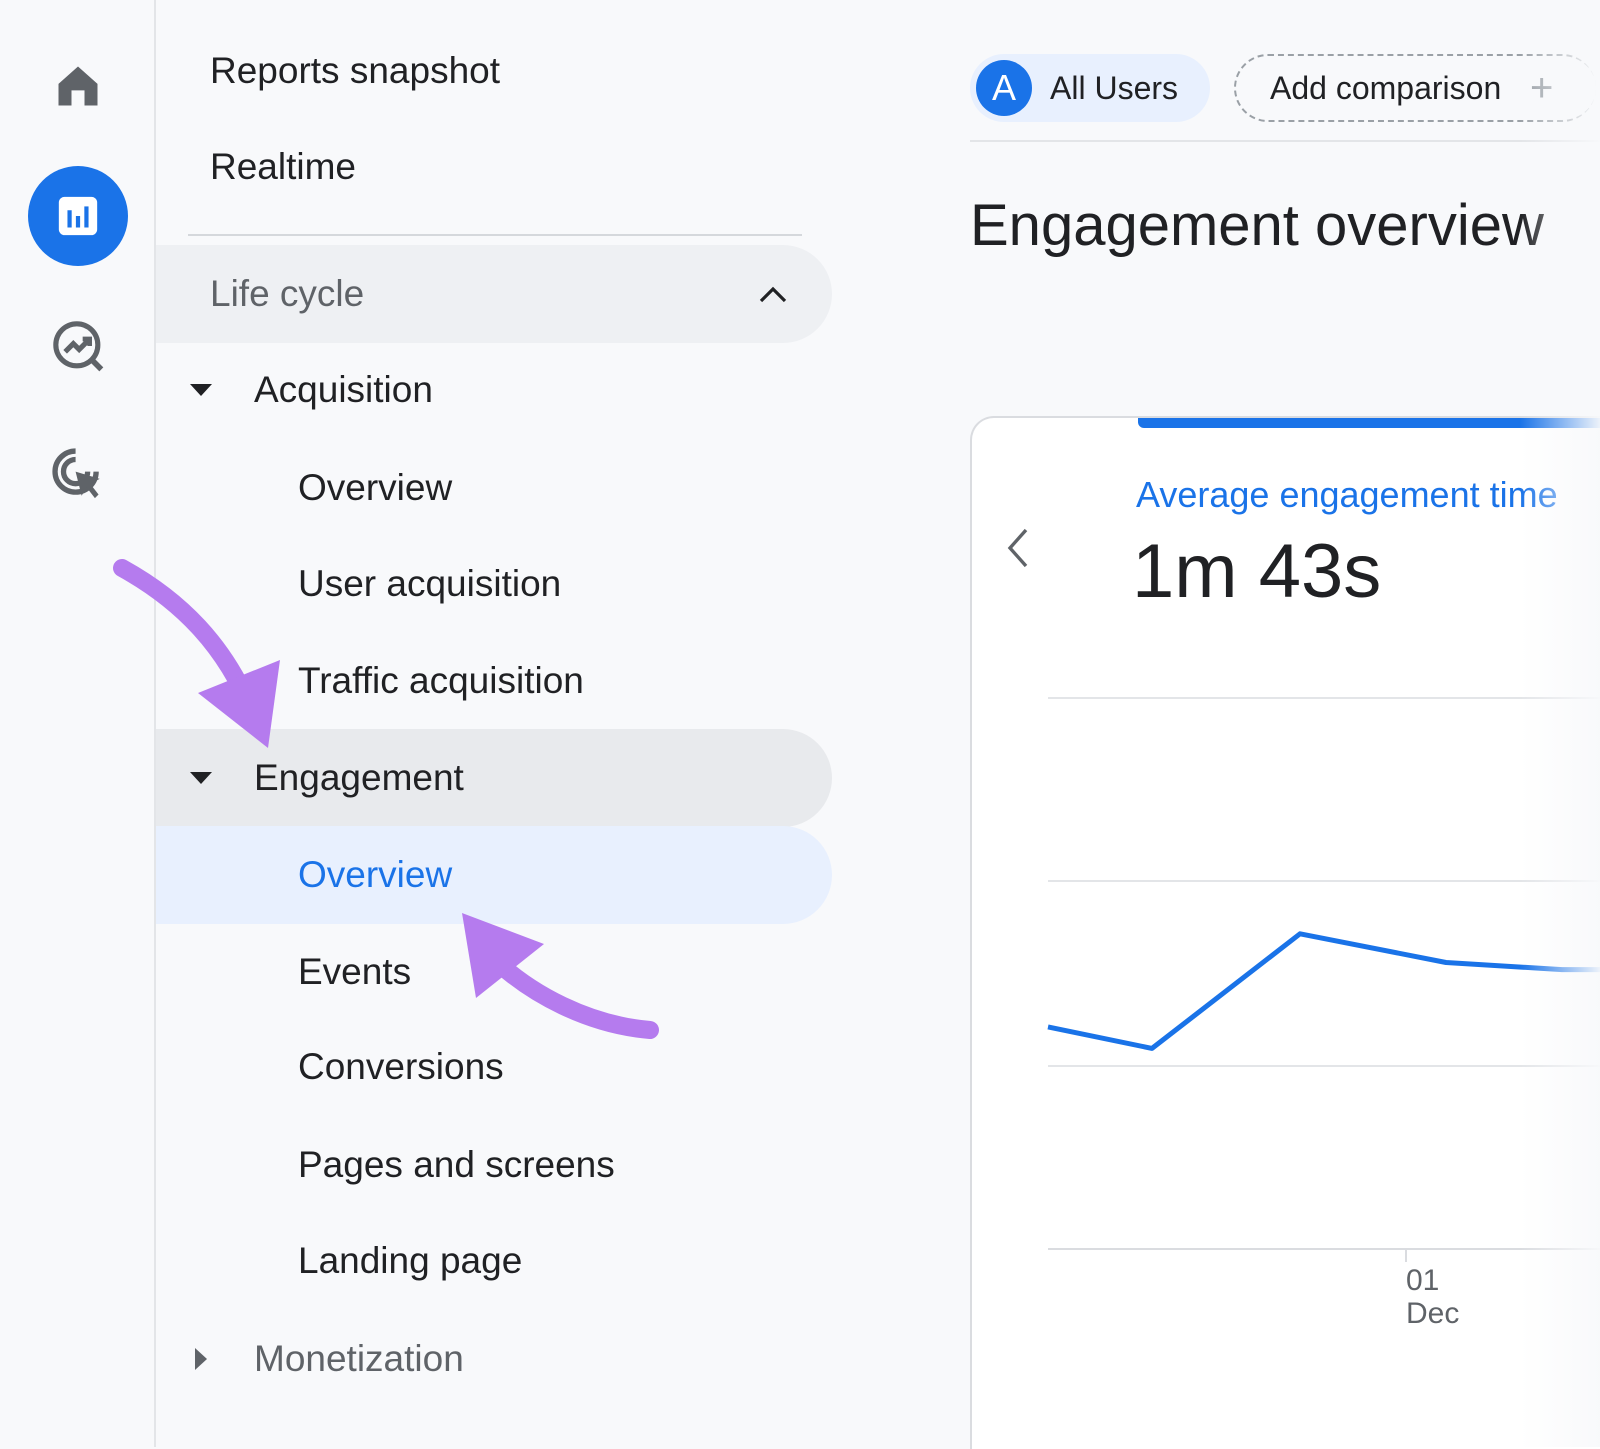  Describe the element at coordinates (1422, 1280) in the screenshot. I see `x-tick-day: 01` at that location.